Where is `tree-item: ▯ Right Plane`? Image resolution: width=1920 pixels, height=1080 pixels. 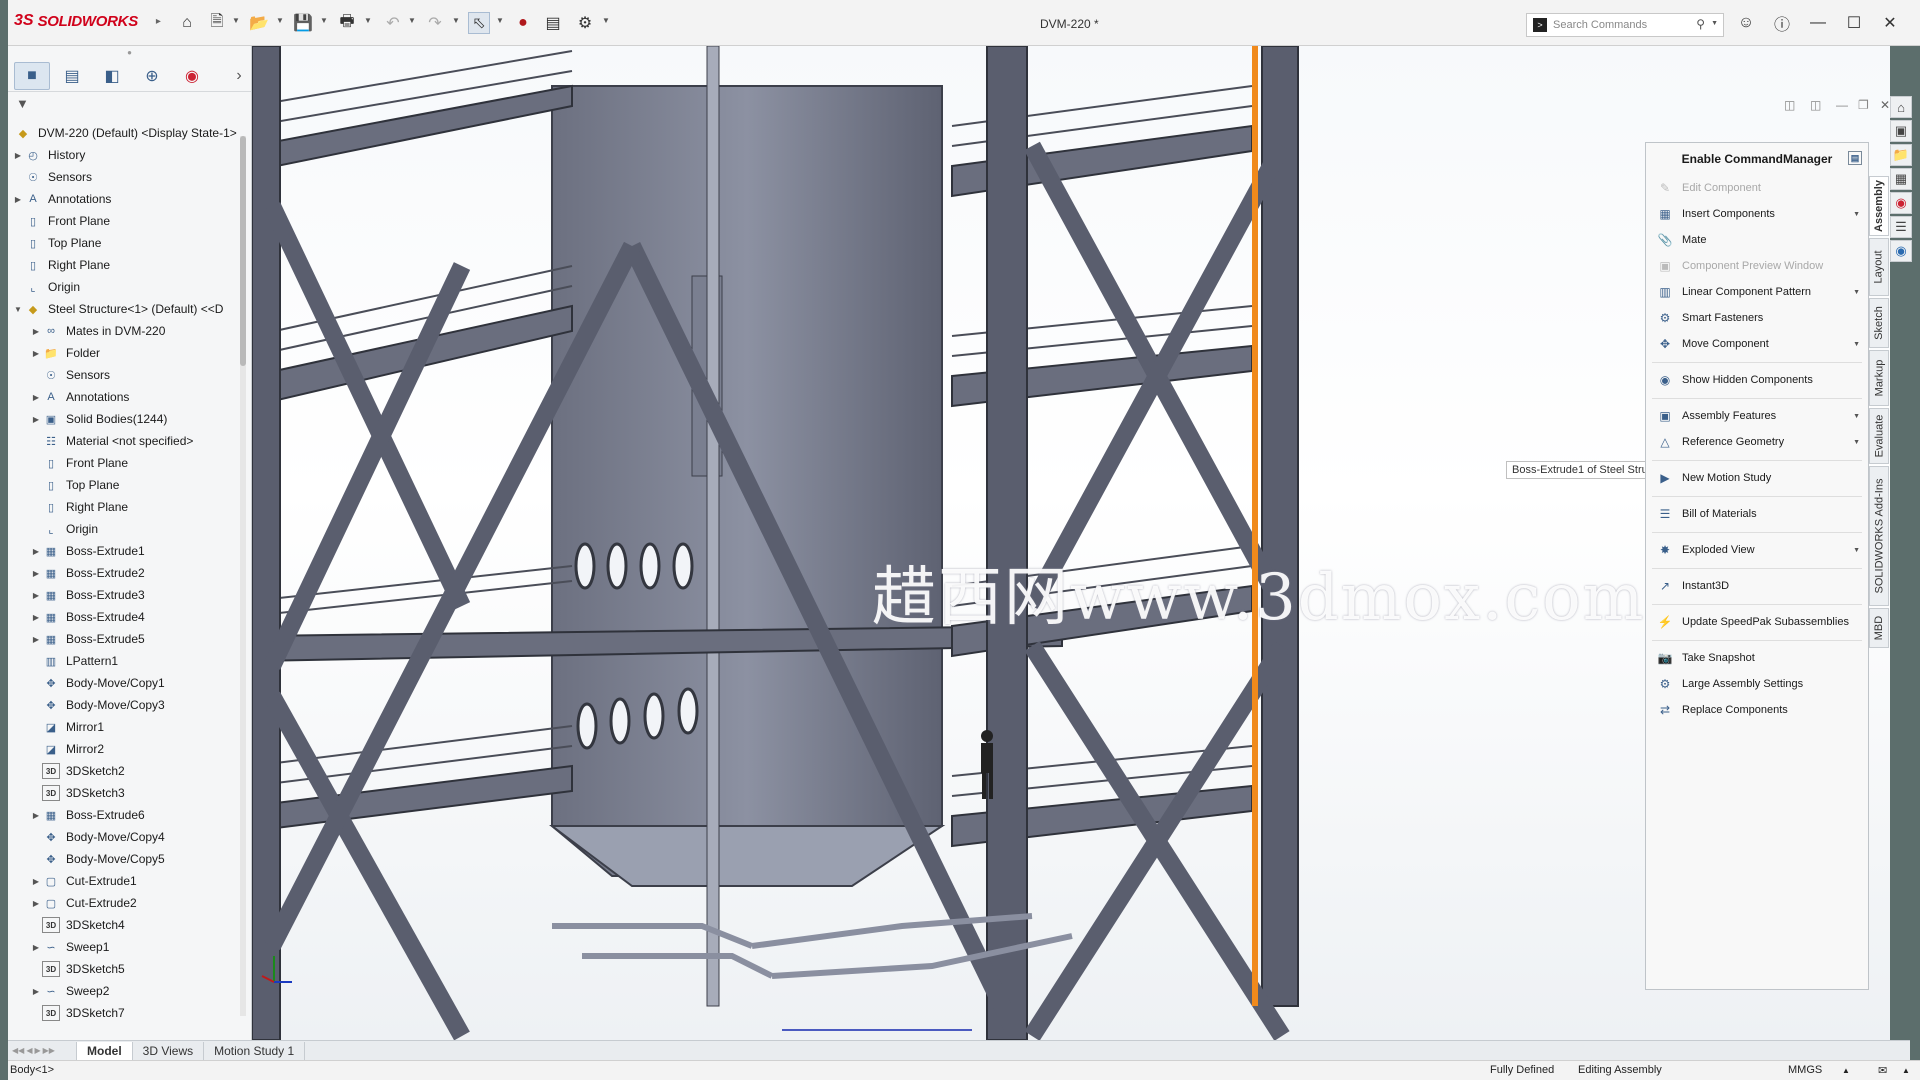
tree-item: ▯ Right Plane is located at coordinates (126, 507).